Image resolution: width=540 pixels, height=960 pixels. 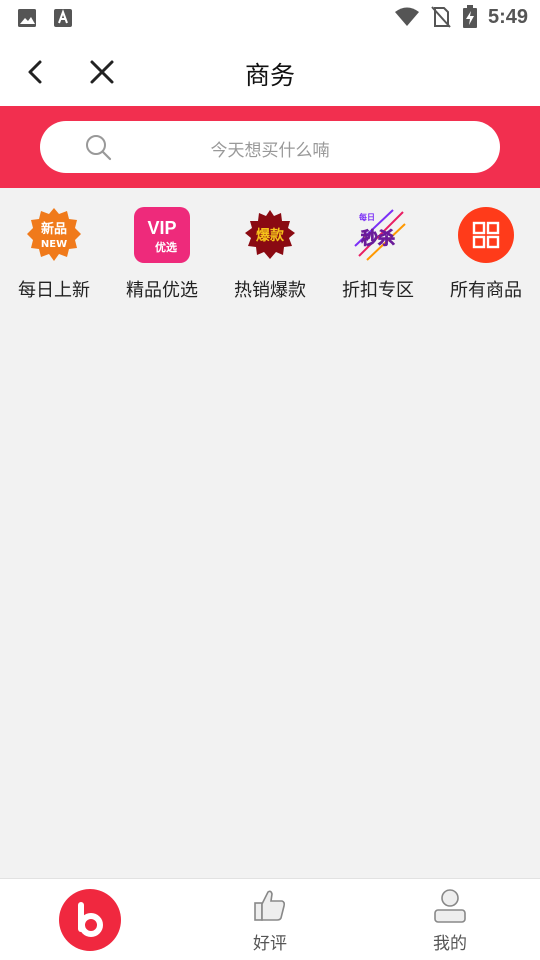 I want to click on tab-reviews: 好评, so click(x=270, y=919).